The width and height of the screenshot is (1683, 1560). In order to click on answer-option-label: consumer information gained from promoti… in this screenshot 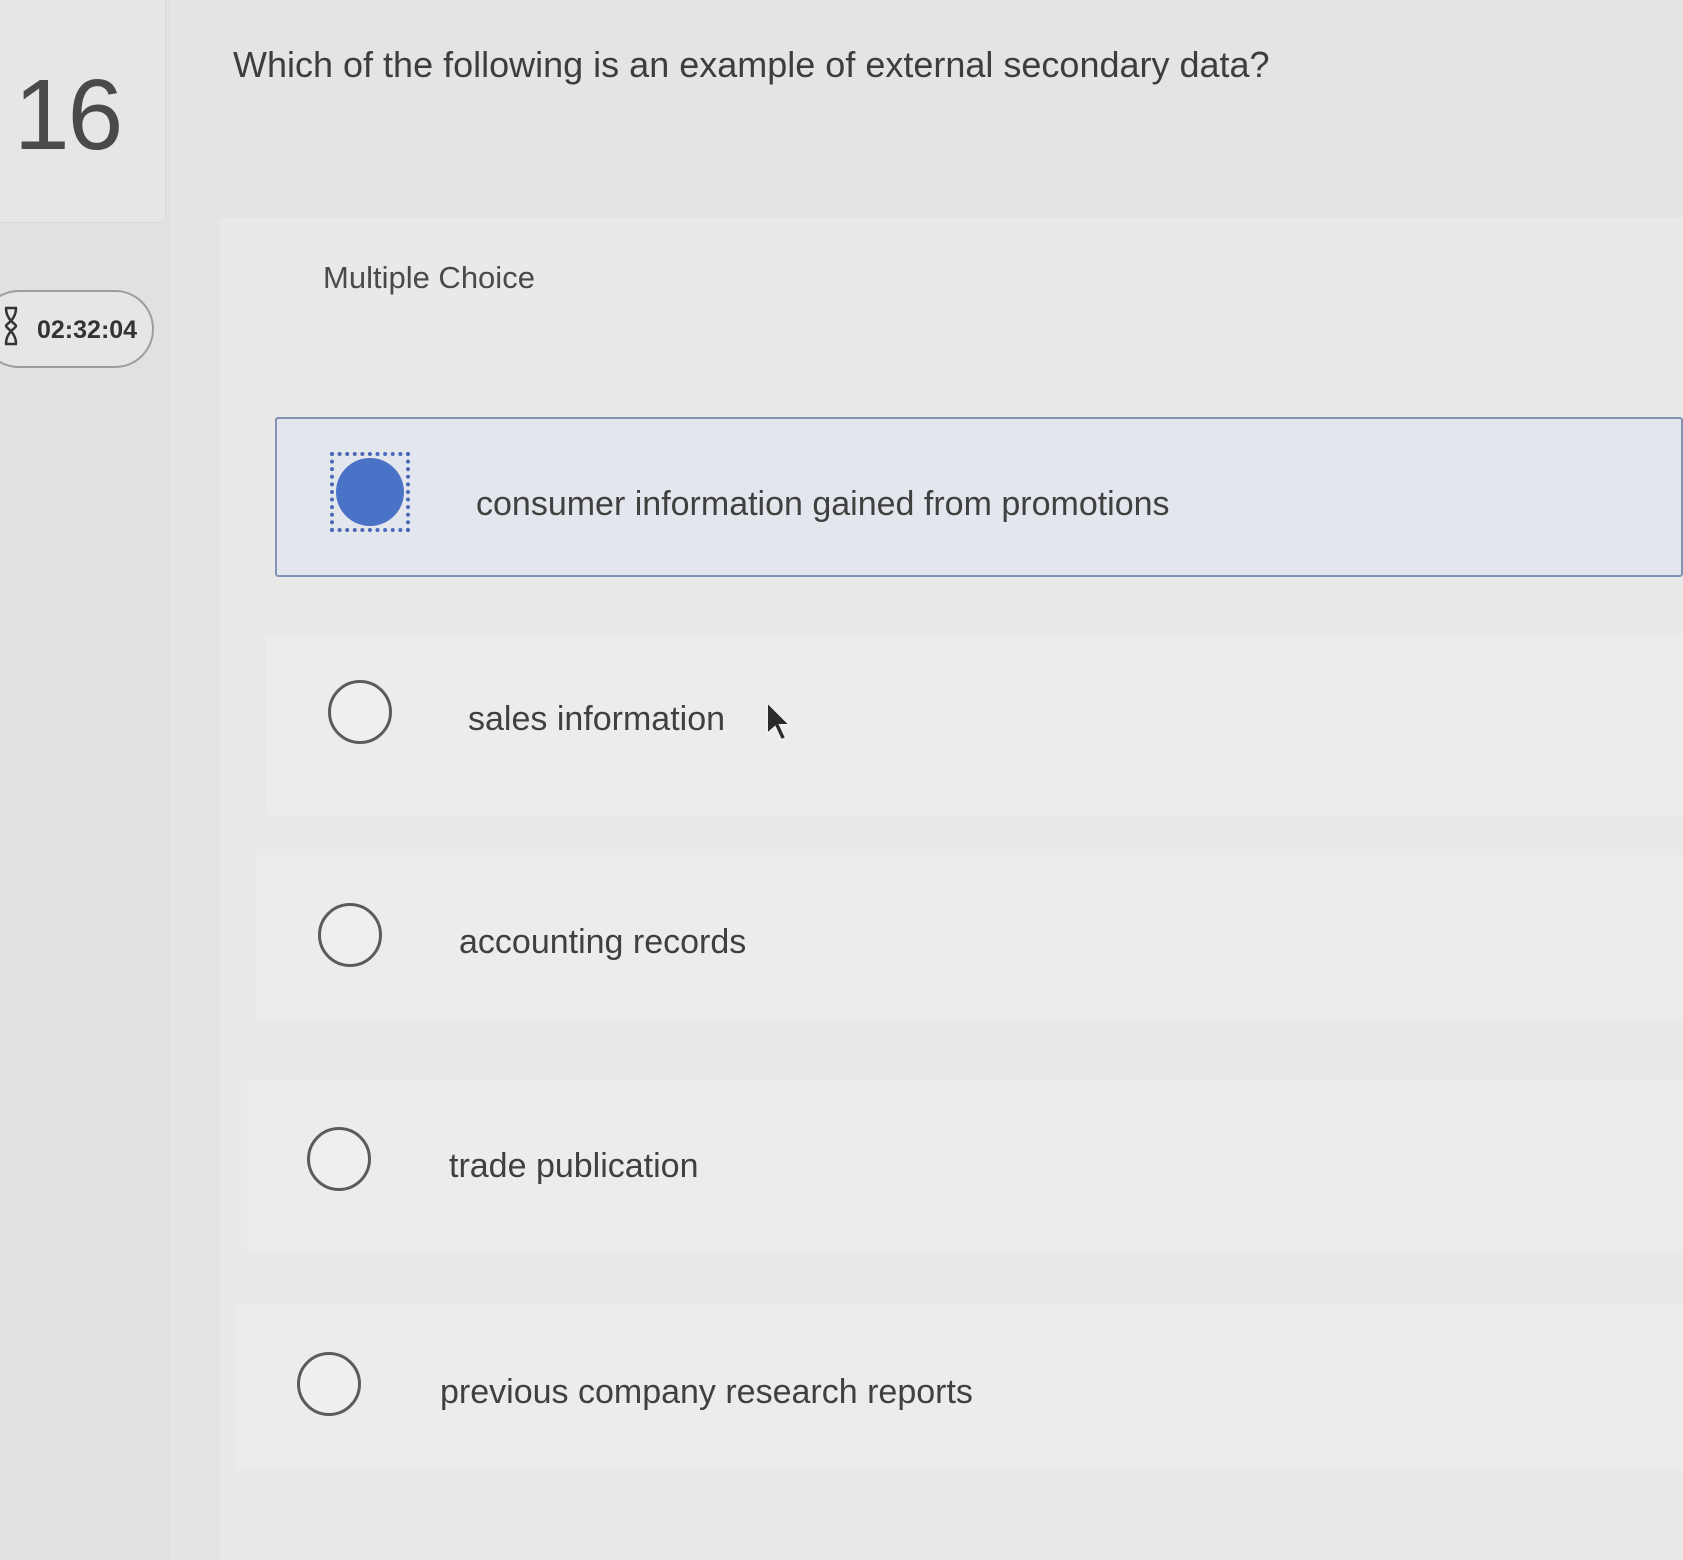, I will do `click(823, 504)`.